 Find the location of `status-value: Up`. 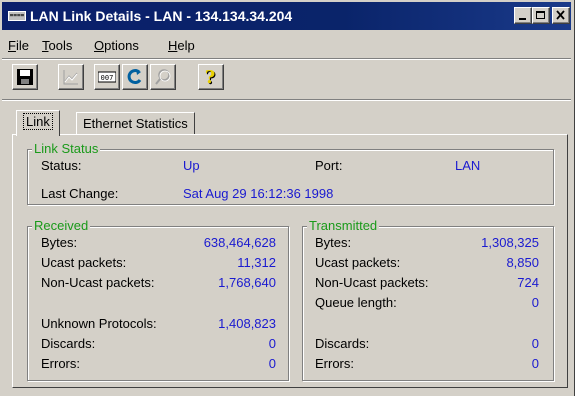

status-value: Up is located at coordinates (191, 165).